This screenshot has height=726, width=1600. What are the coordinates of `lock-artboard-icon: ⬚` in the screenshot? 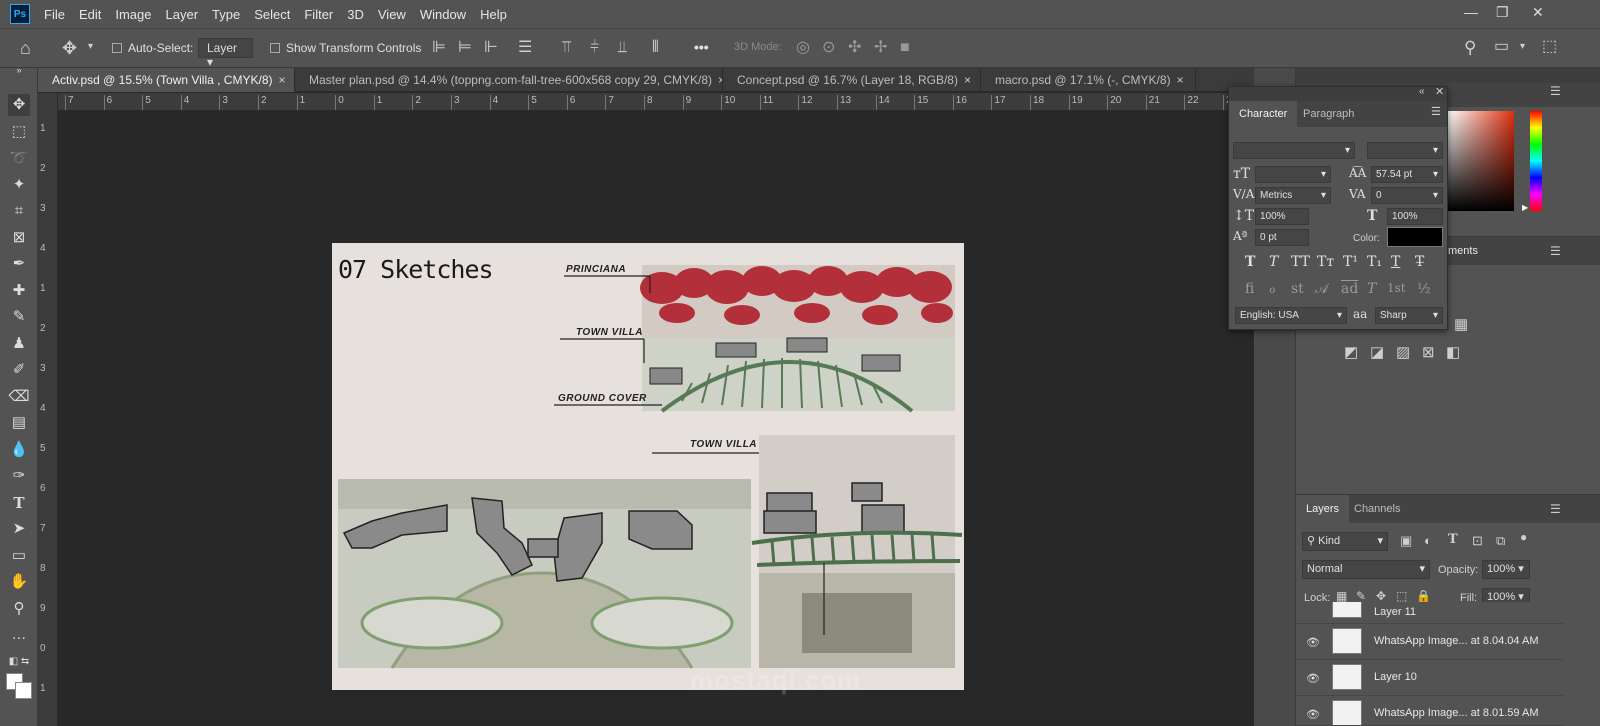 It's located at (1401, 596).